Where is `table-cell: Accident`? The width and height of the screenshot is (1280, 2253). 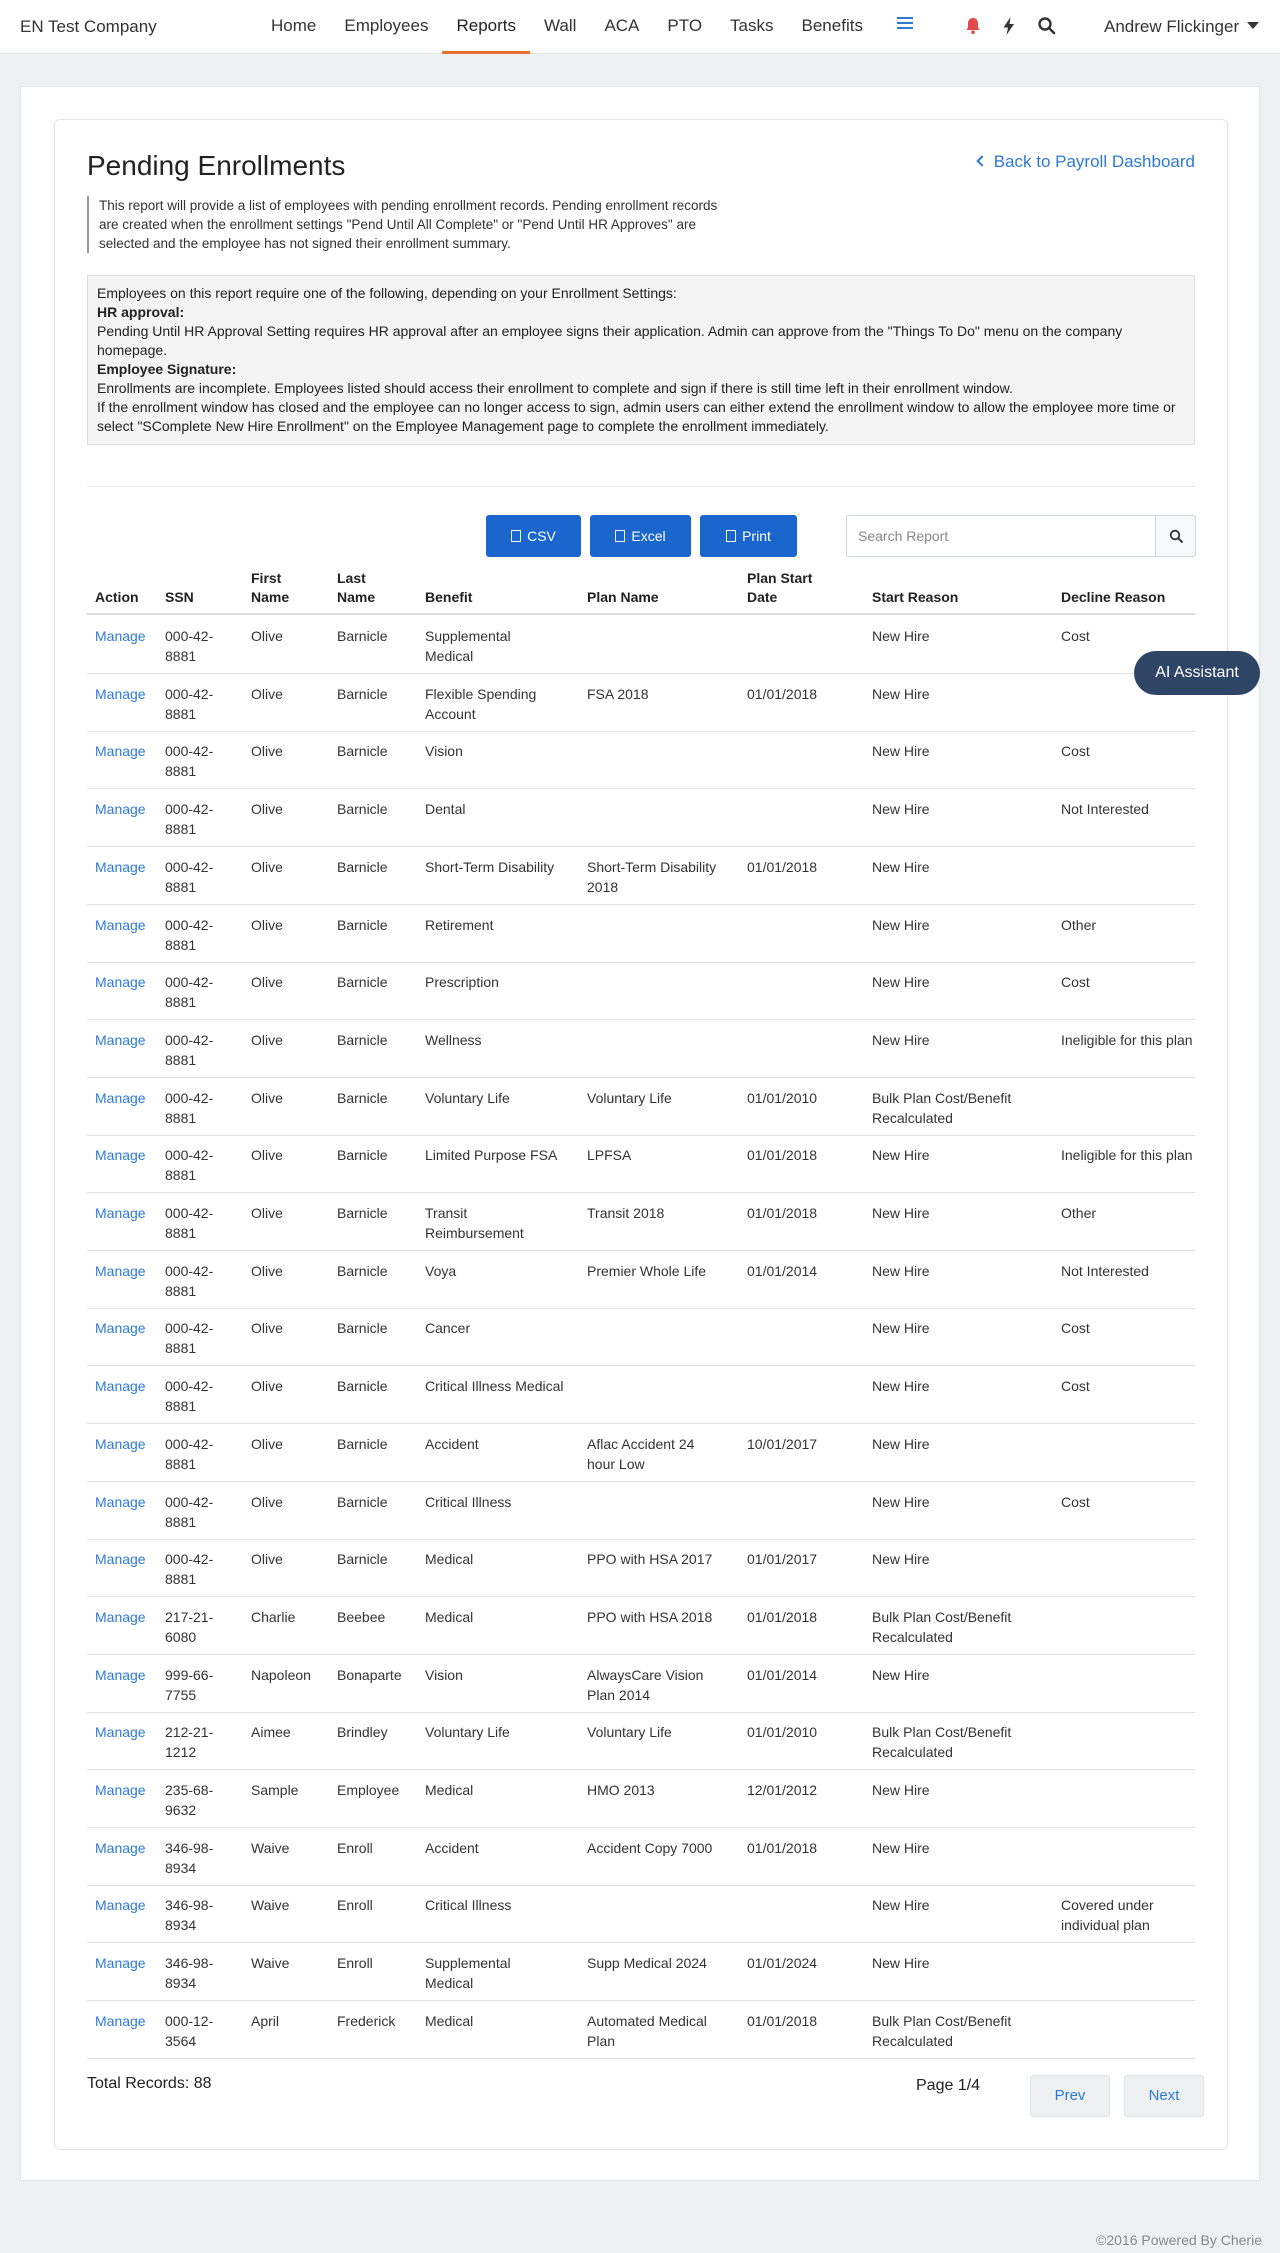 table-cell: Accident is located at coordinates (452, 1443).